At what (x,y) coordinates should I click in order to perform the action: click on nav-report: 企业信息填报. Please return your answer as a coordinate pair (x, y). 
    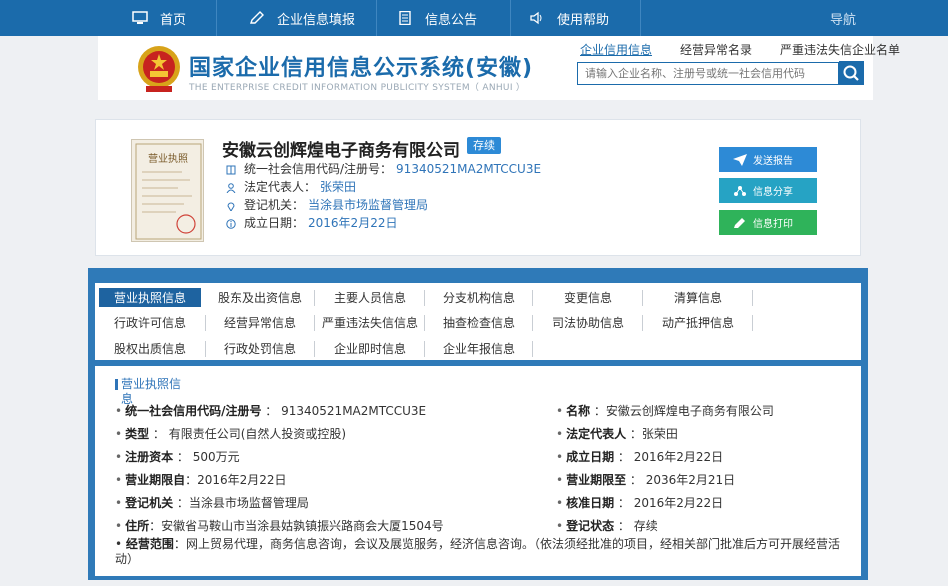
    Looking at the image, I should click on (302, 18).